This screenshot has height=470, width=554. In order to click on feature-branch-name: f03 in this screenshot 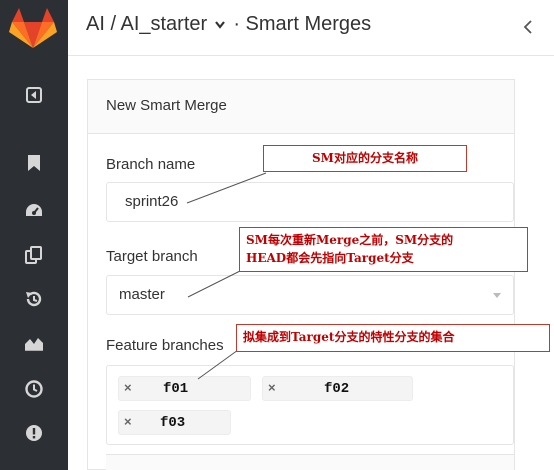, I will do `click(173, 423)`.